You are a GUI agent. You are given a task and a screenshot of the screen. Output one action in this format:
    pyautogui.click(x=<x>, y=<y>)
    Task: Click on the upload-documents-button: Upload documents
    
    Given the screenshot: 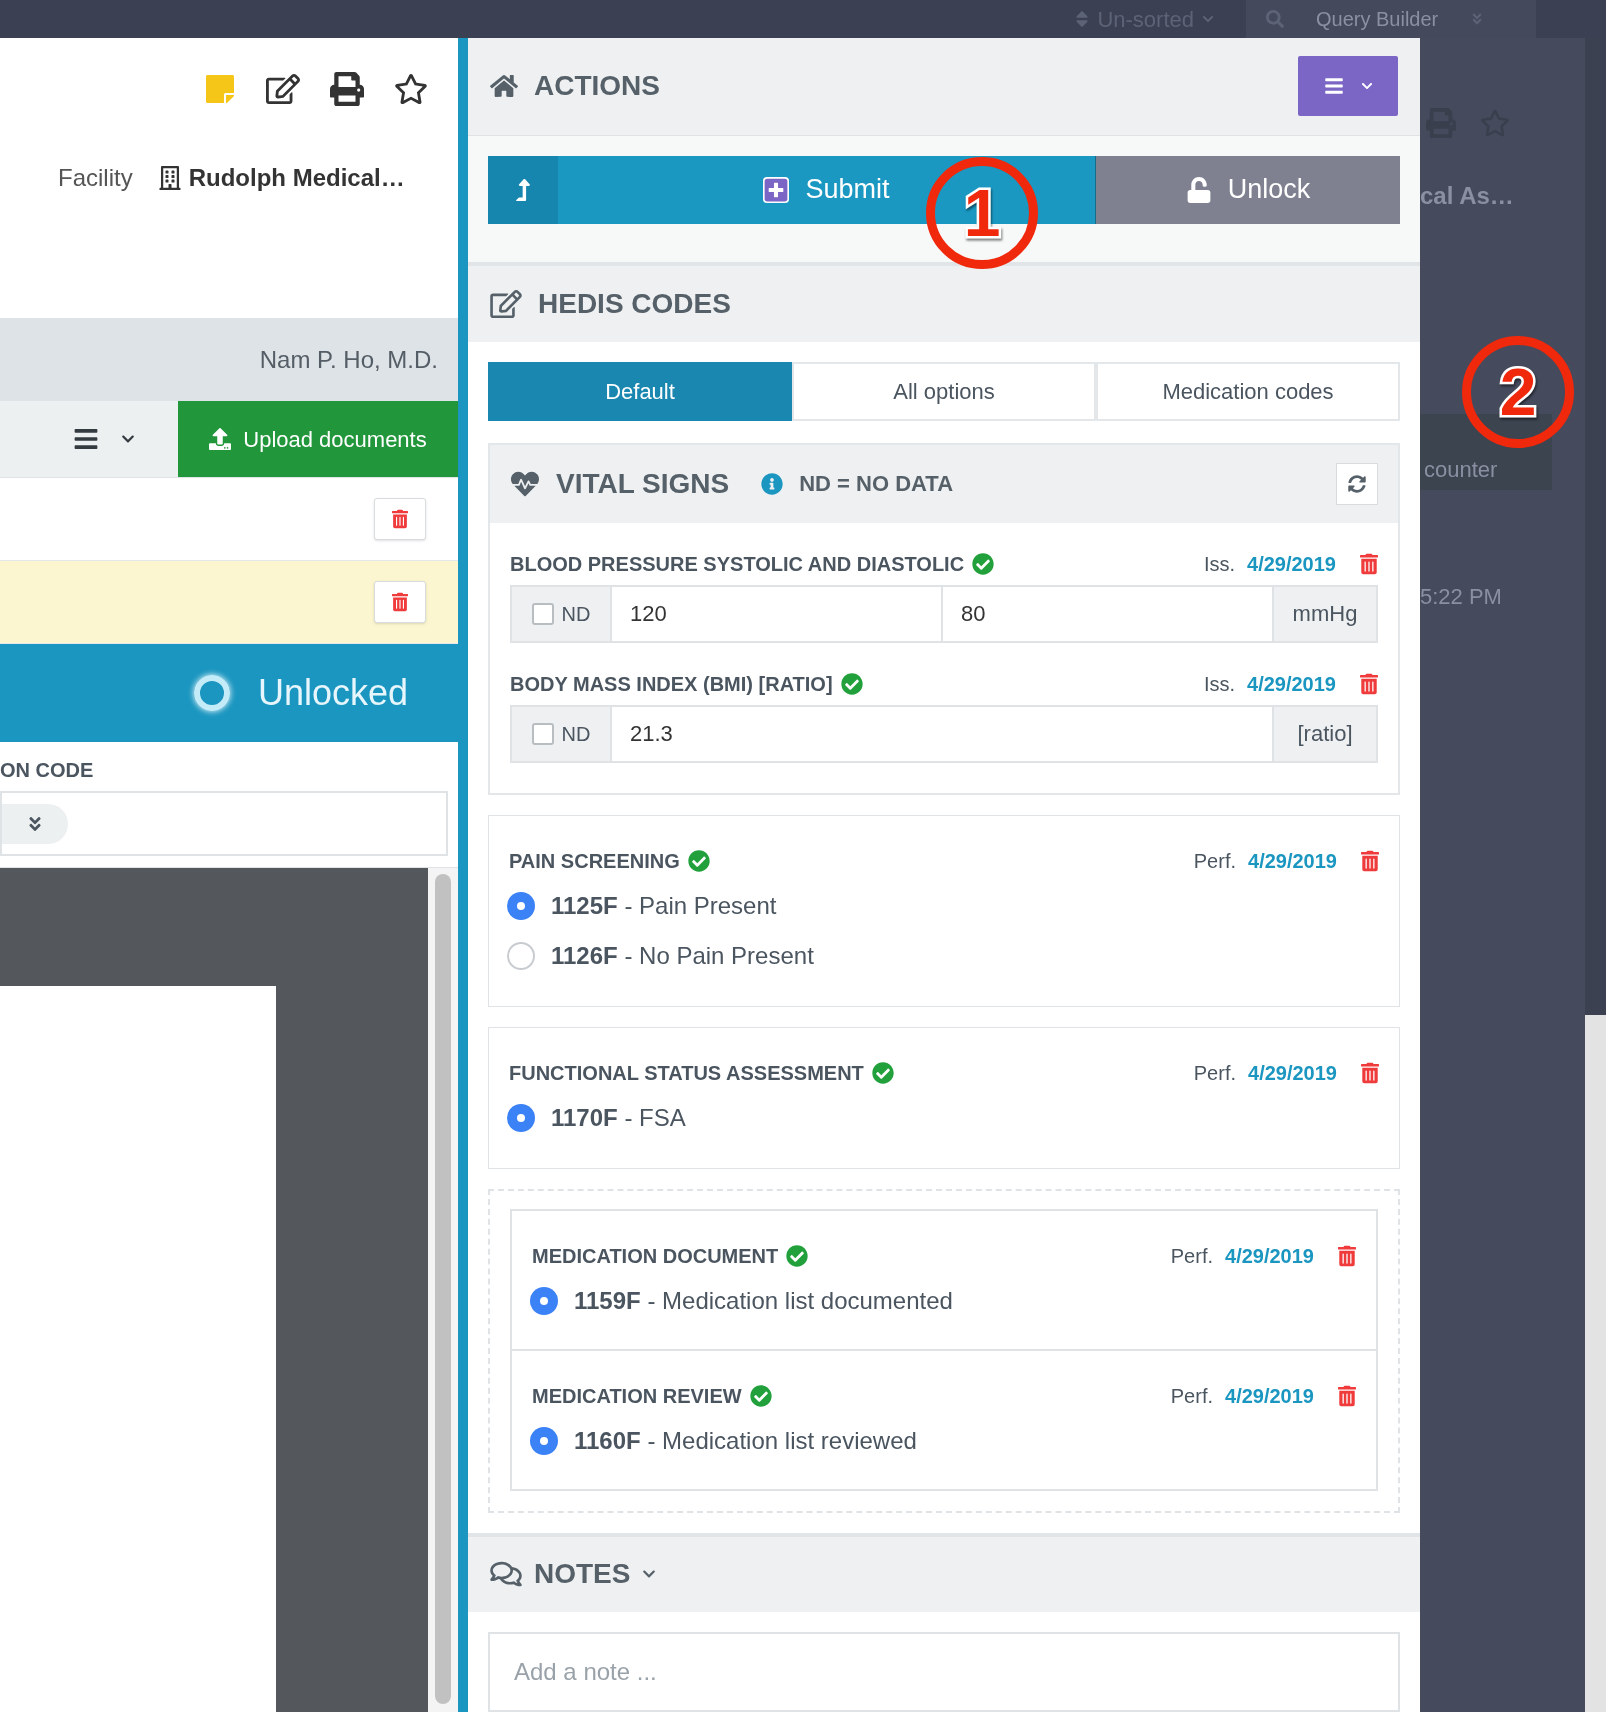 What is the action you would take?
    pyautogui.click(x=318, y=439)
    